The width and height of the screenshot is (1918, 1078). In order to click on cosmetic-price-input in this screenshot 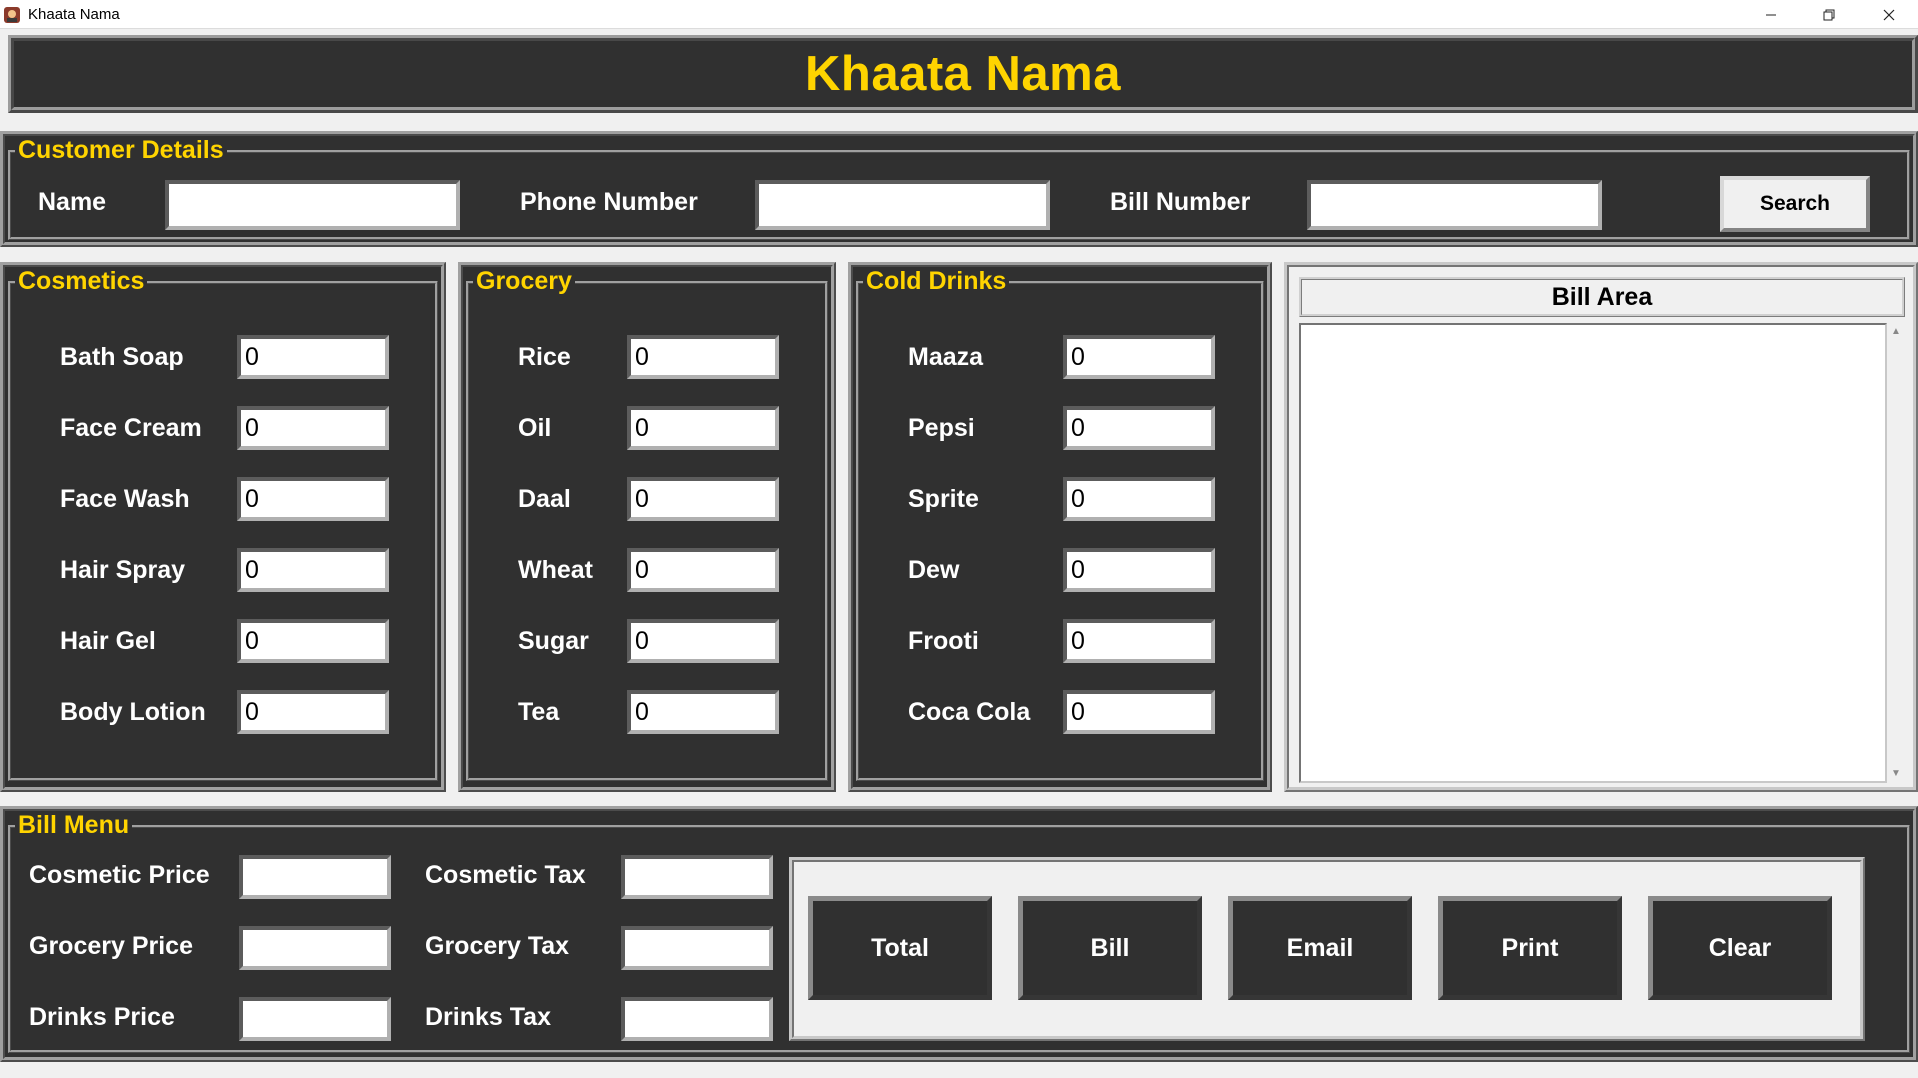, I will do `click(315, 877)`.